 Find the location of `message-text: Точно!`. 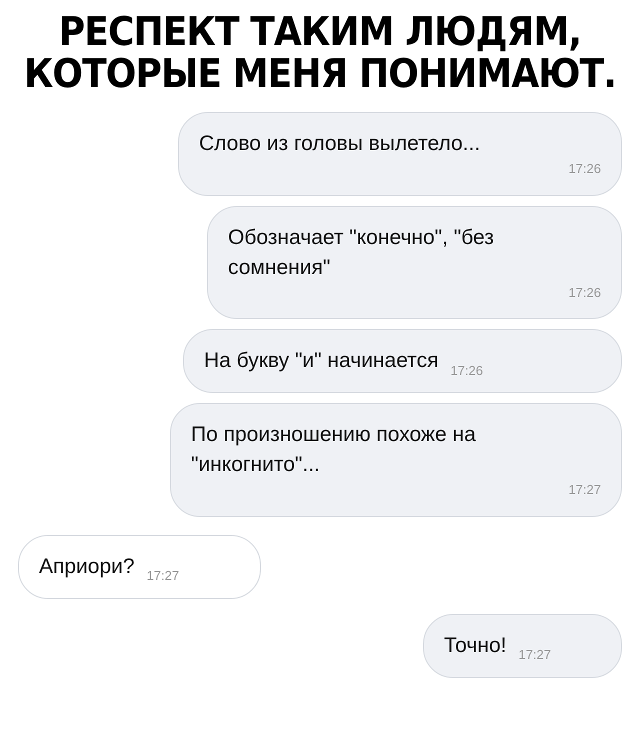

message-text: Точно! is located at coordinates (475, 645).